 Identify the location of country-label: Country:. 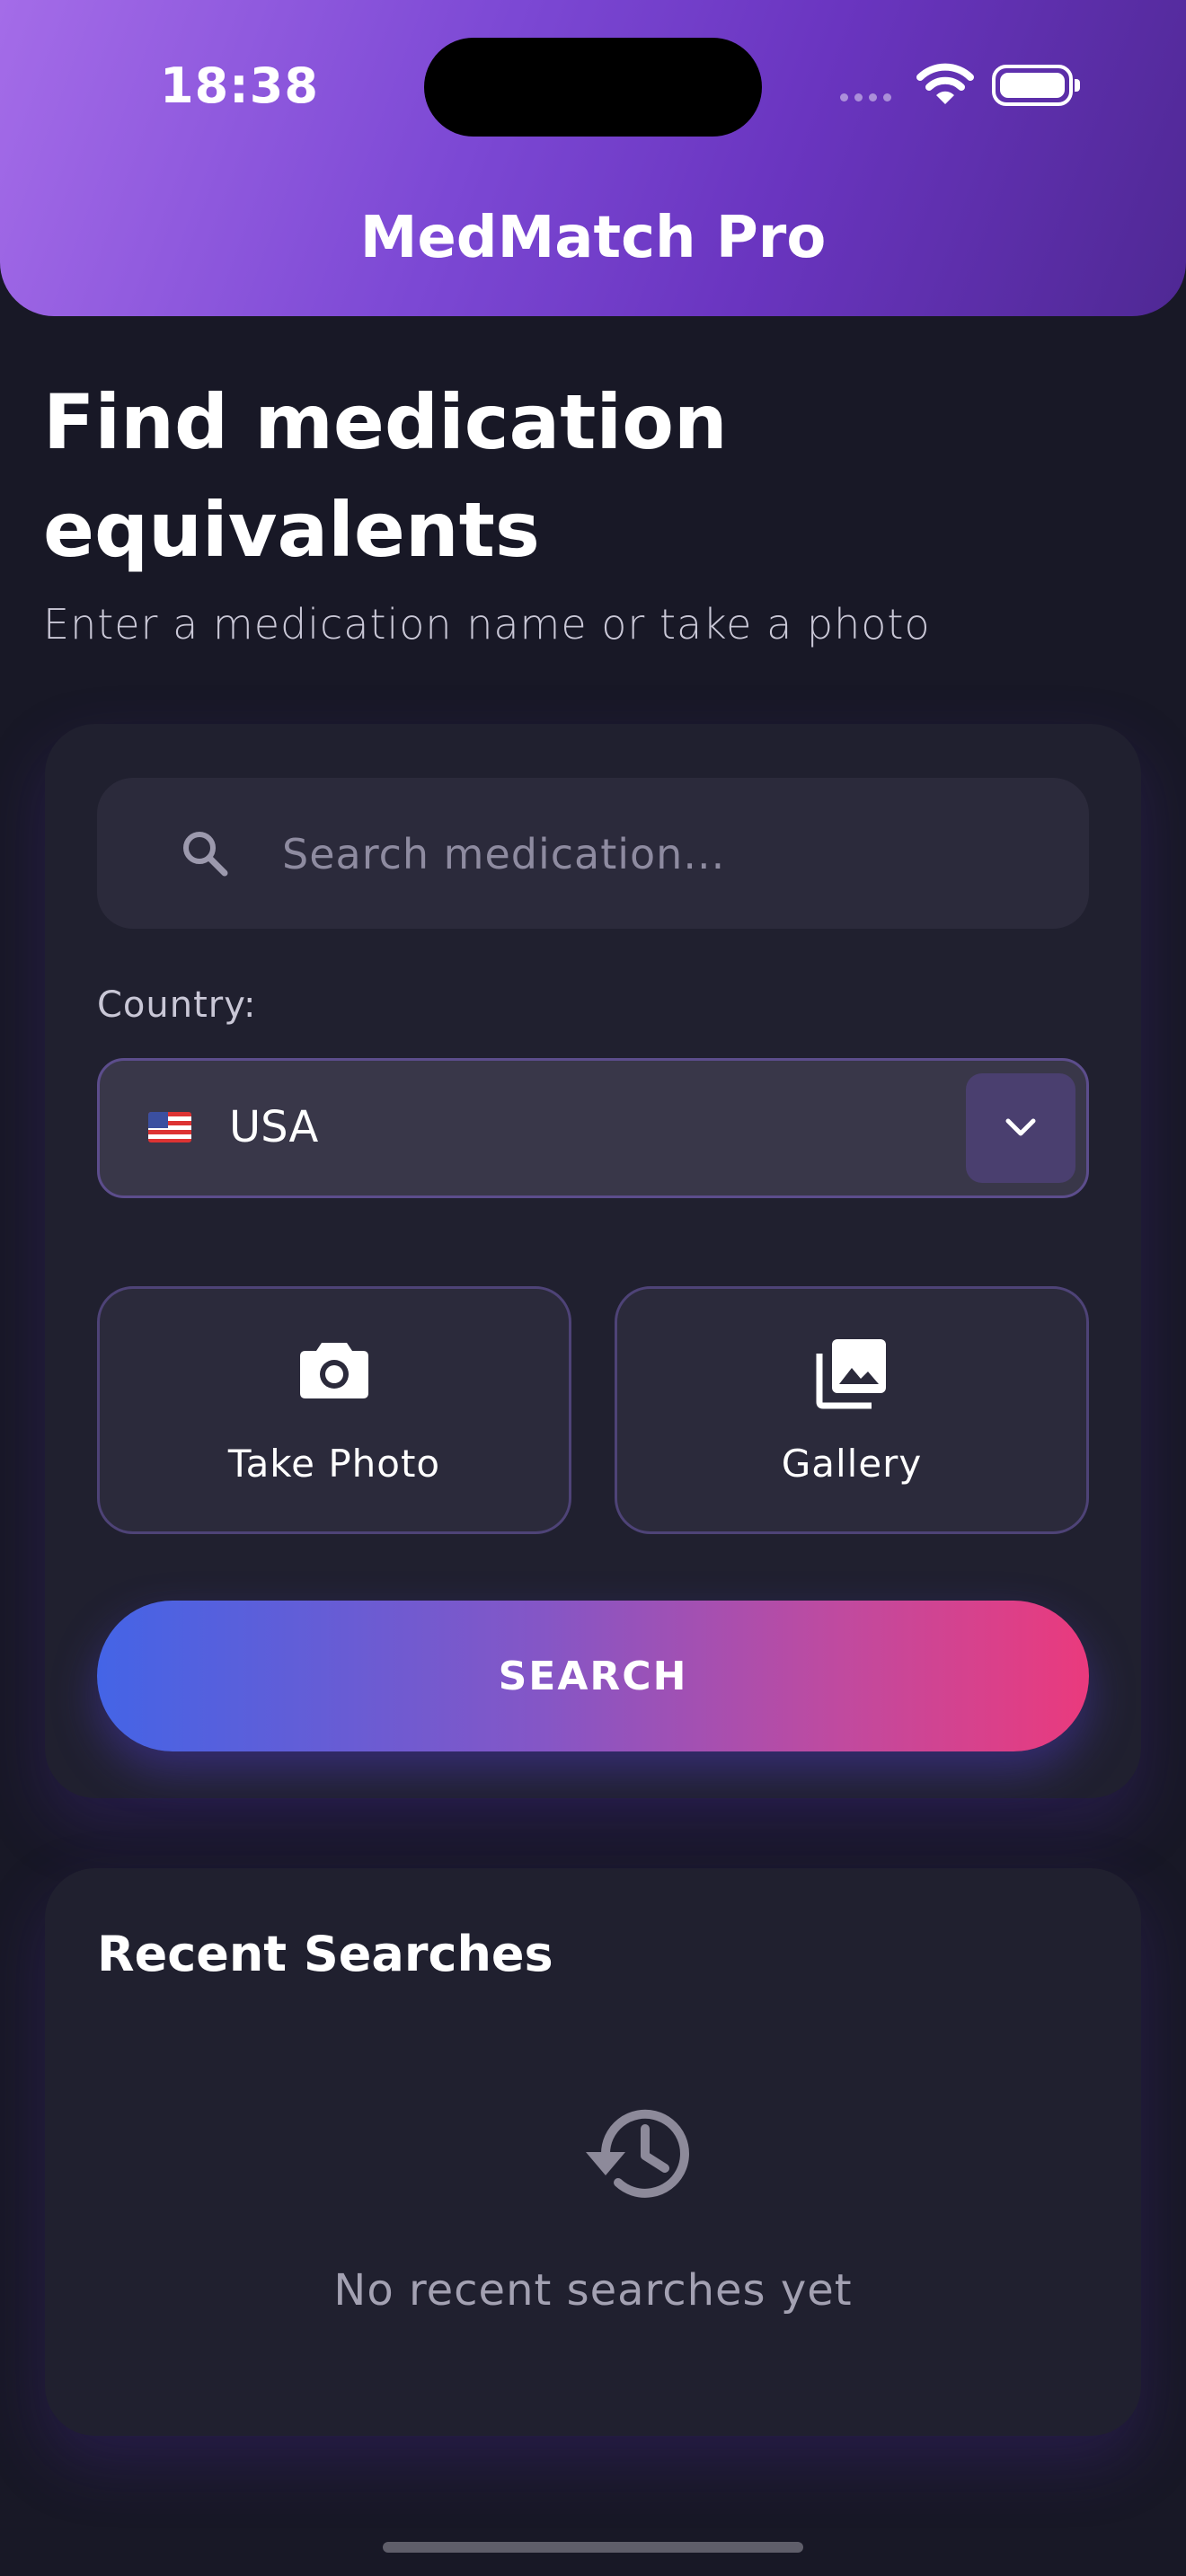
(177, 1005).